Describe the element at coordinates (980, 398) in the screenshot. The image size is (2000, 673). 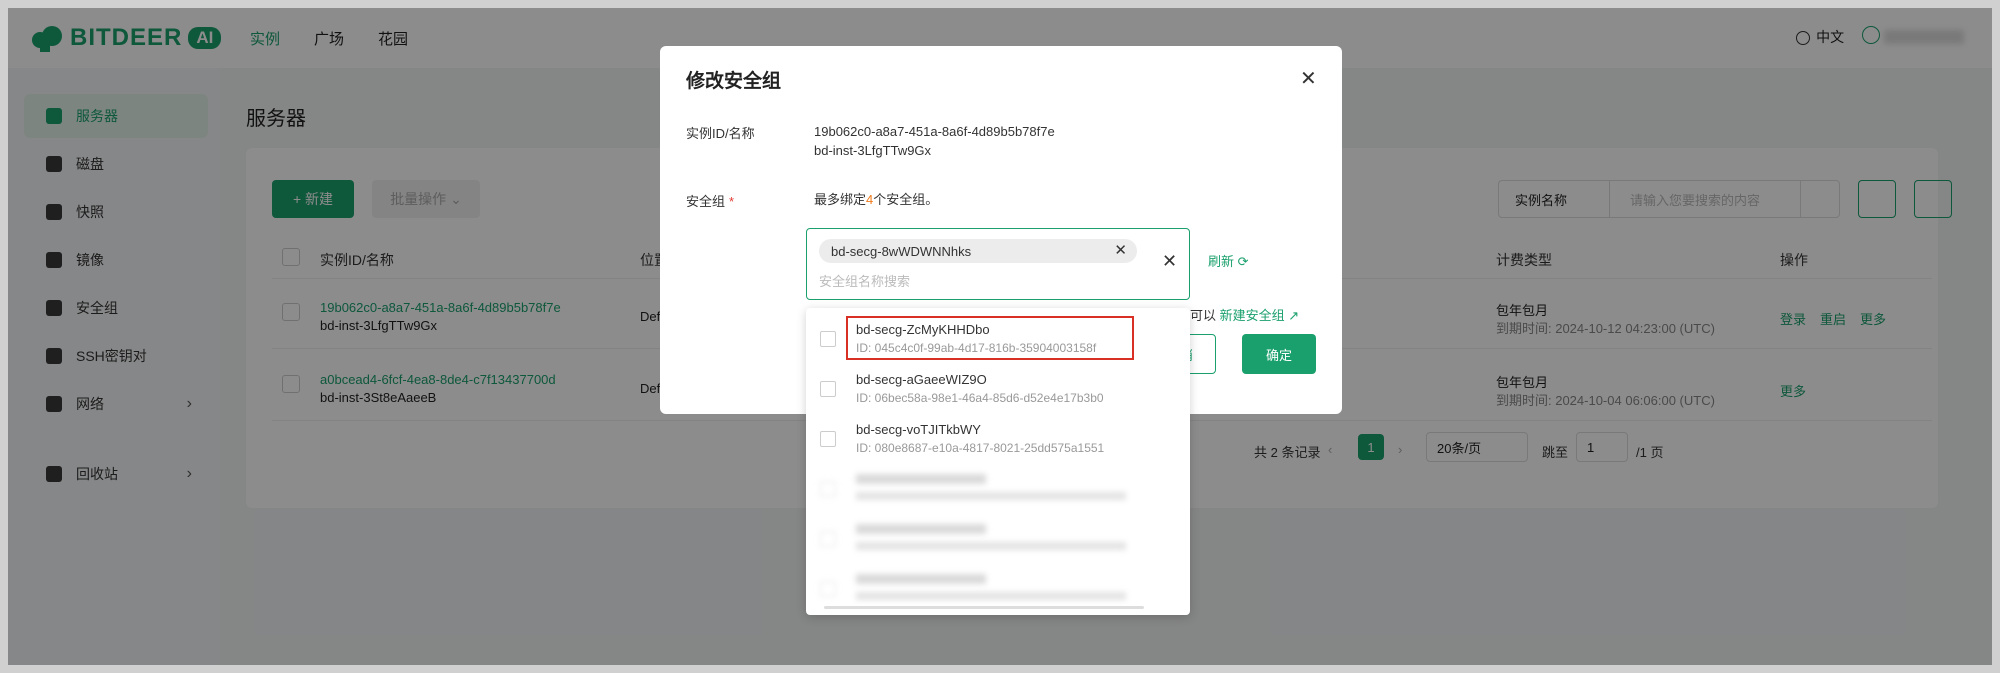
I see `option-id: ID: 06bec58a-98e1-46a4-85d6-d52e4e17b3b0` at that location.